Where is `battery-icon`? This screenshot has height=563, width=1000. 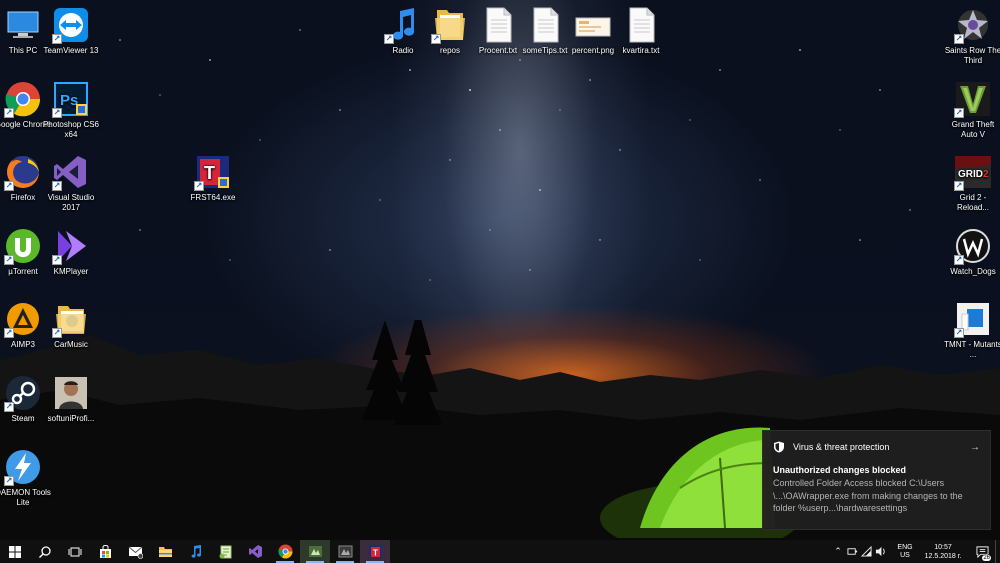 battery-icon is located at coordinates (851, 551).